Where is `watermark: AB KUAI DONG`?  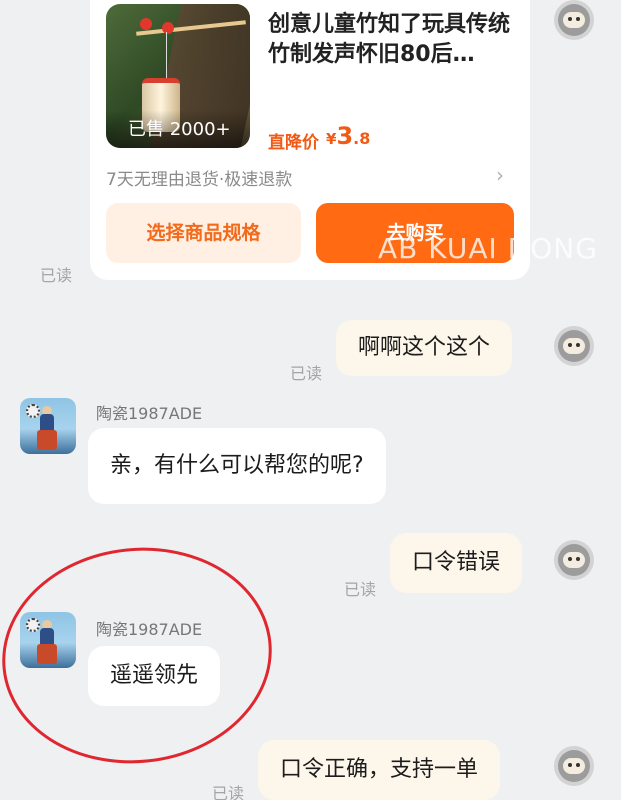 watermark: AB KUAI DONG is located at coordinates (488, 248).